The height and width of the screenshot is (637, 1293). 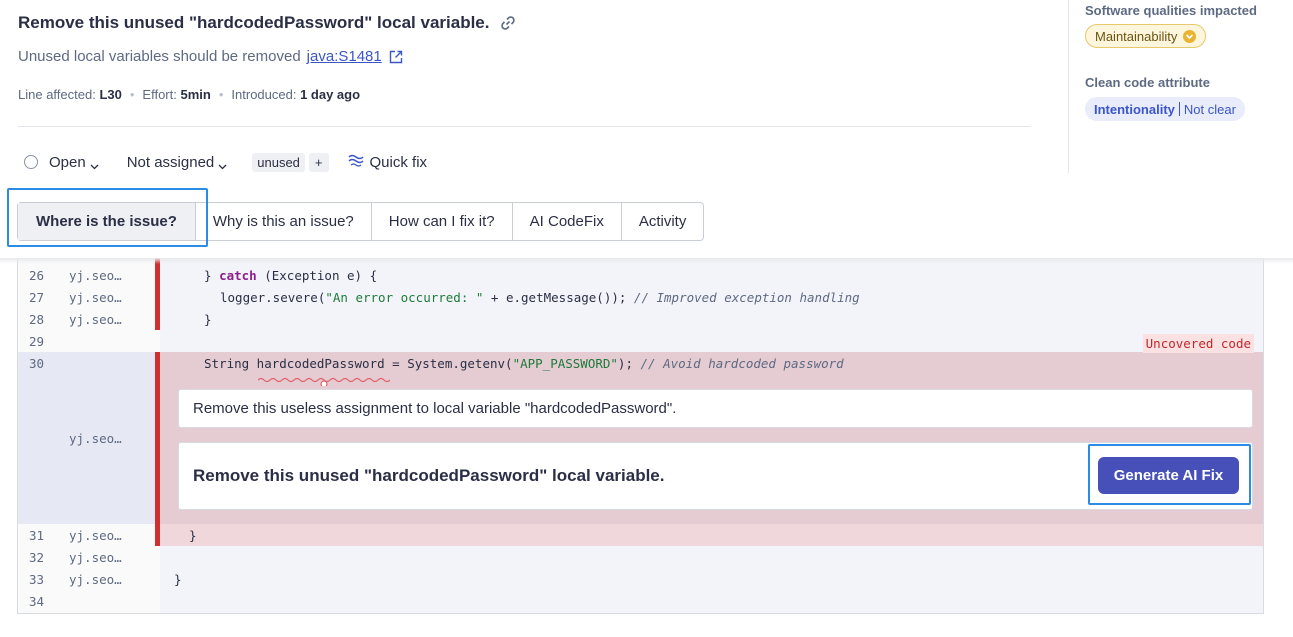 What do you see at coordinates (663, 221) in the screenshot?
I see `tab-activity: Activity` at bounding box center [663, 221].